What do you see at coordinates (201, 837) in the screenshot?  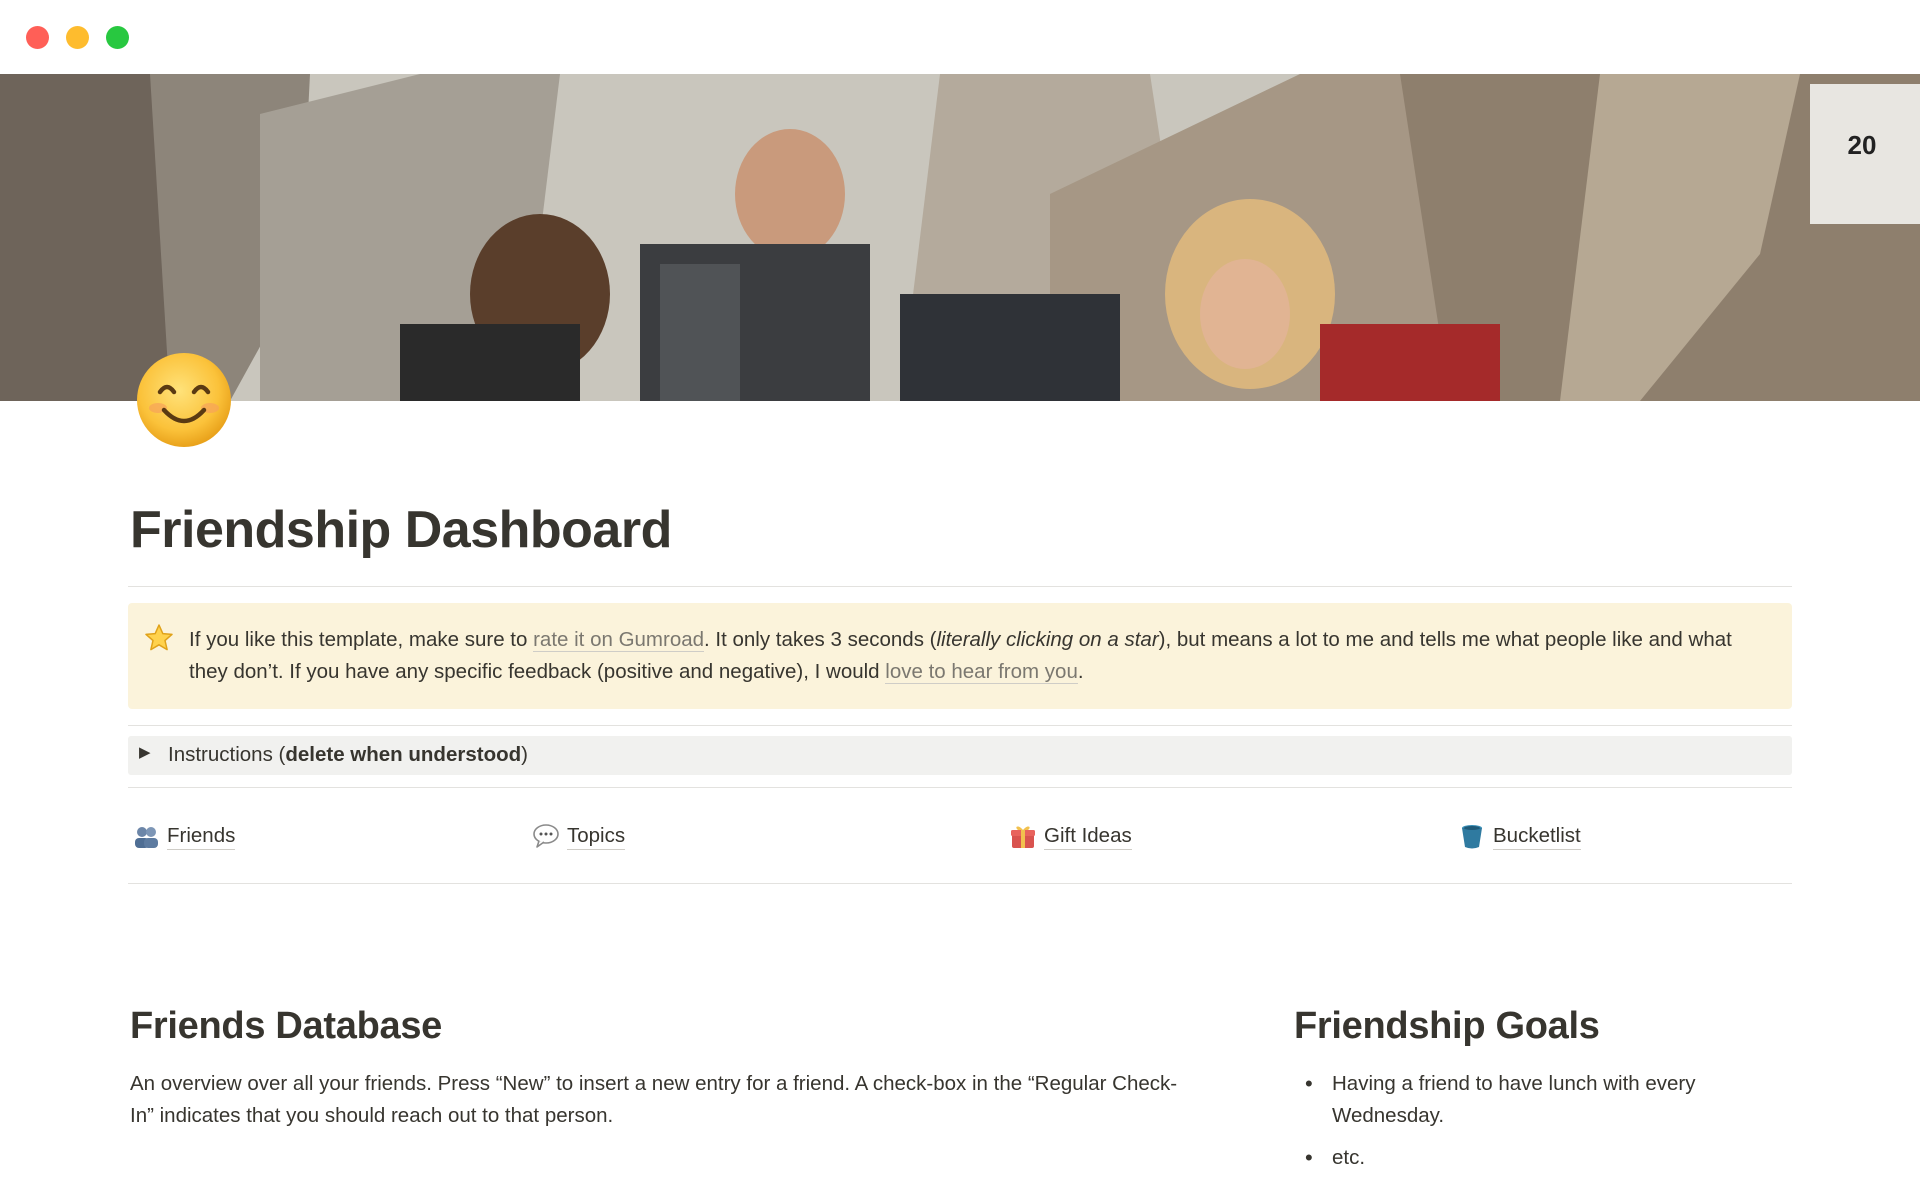 I see `nav-label: Friends` at bounding box center [201, 837].